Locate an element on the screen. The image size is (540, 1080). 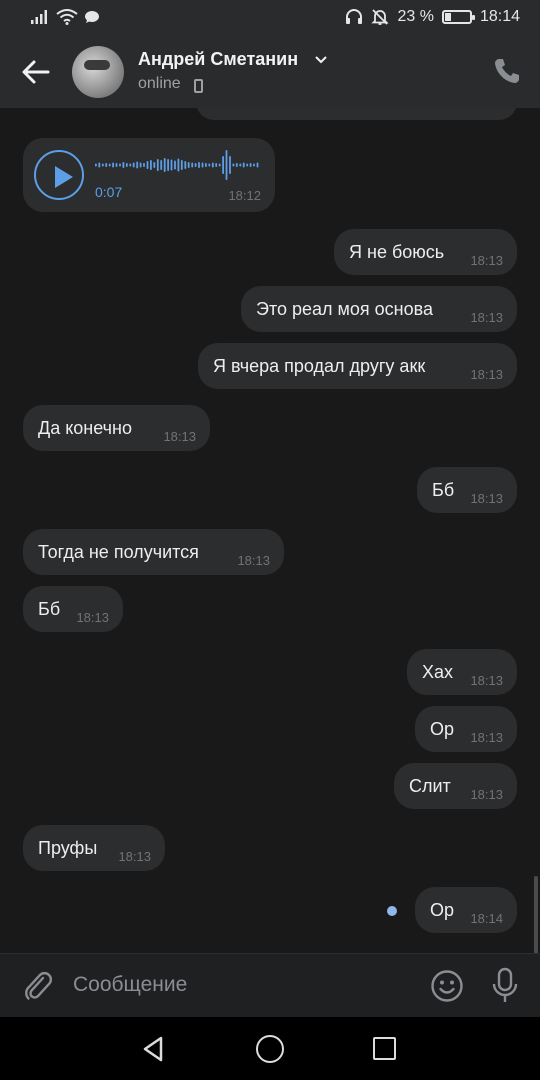
mobile-device-icon is located at coordinates (198, 86).